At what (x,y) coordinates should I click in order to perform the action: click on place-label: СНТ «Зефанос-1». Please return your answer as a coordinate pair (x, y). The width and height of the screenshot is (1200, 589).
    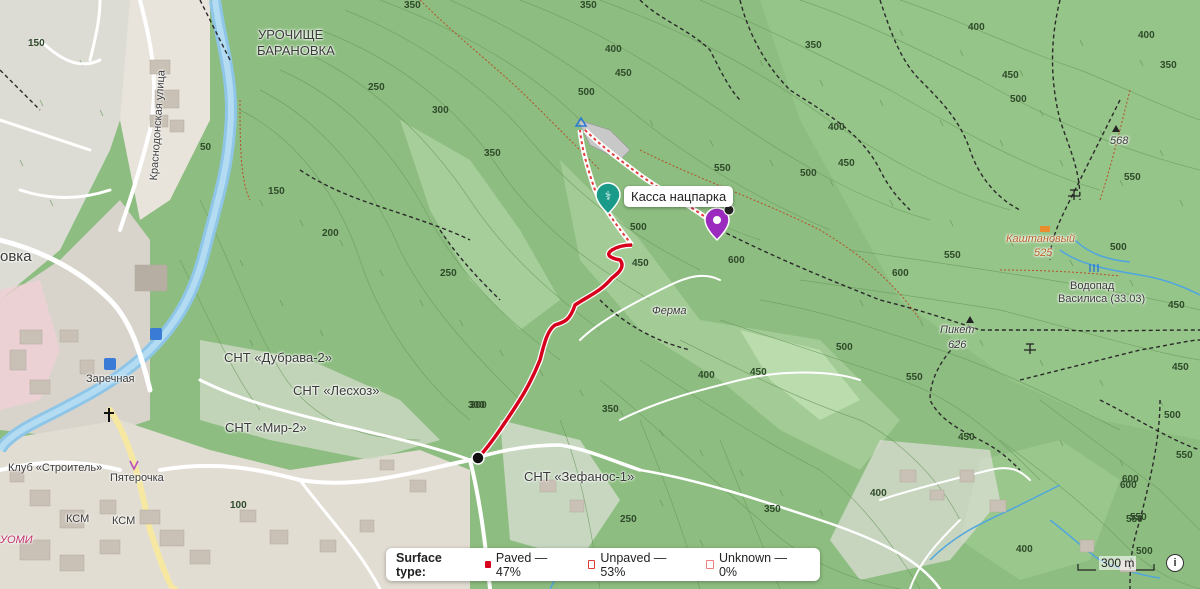
    Looking at the image, I should click on (579, 476).